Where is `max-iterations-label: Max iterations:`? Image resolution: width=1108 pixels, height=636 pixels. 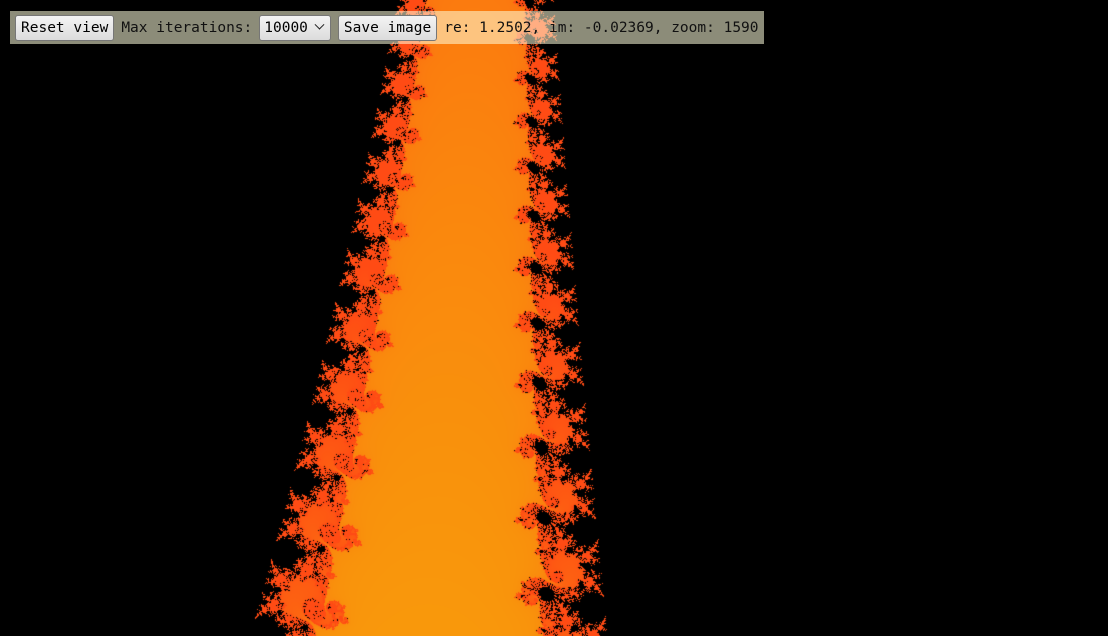
max-iterations-label: Max iterations: is located at coordinates (187, 27).